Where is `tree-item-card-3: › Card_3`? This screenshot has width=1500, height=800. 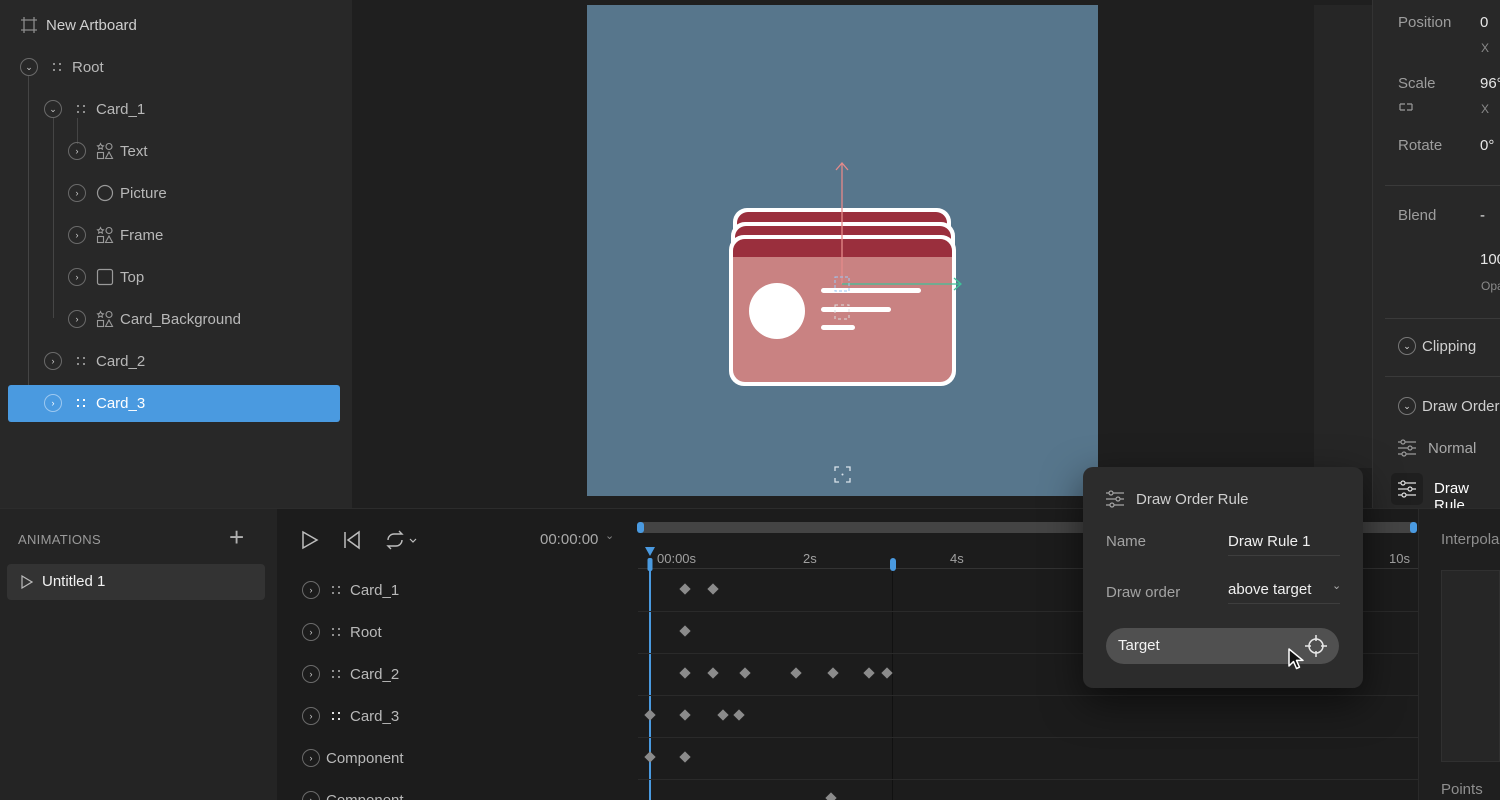
tree-item-card-3: › Card_3 is located at coordinates (94, 403).